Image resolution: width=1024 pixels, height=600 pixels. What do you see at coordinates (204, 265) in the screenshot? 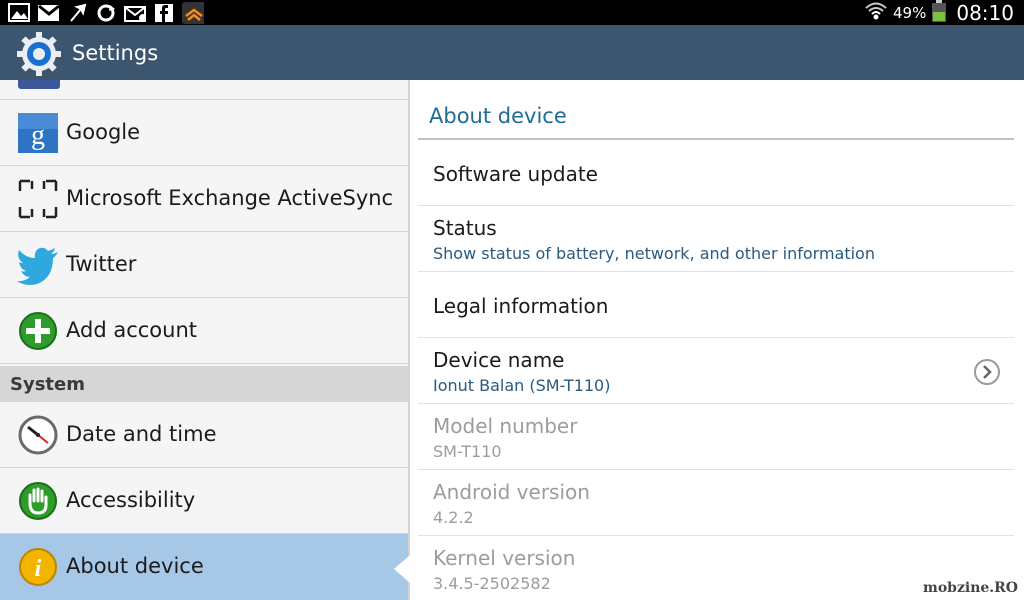
I see `list-item-twitter: Twitter` at bounding box center [204, 265].